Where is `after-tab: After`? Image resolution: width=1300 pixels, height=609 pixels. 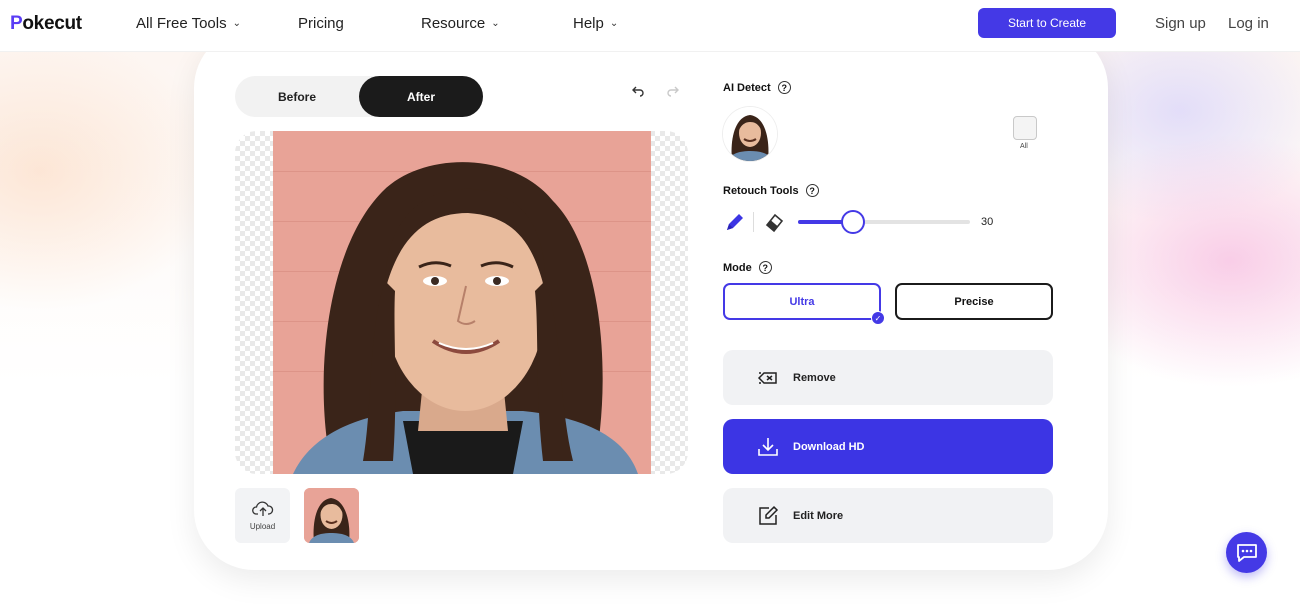
after-tab: After is located at coordinates (421, 96).